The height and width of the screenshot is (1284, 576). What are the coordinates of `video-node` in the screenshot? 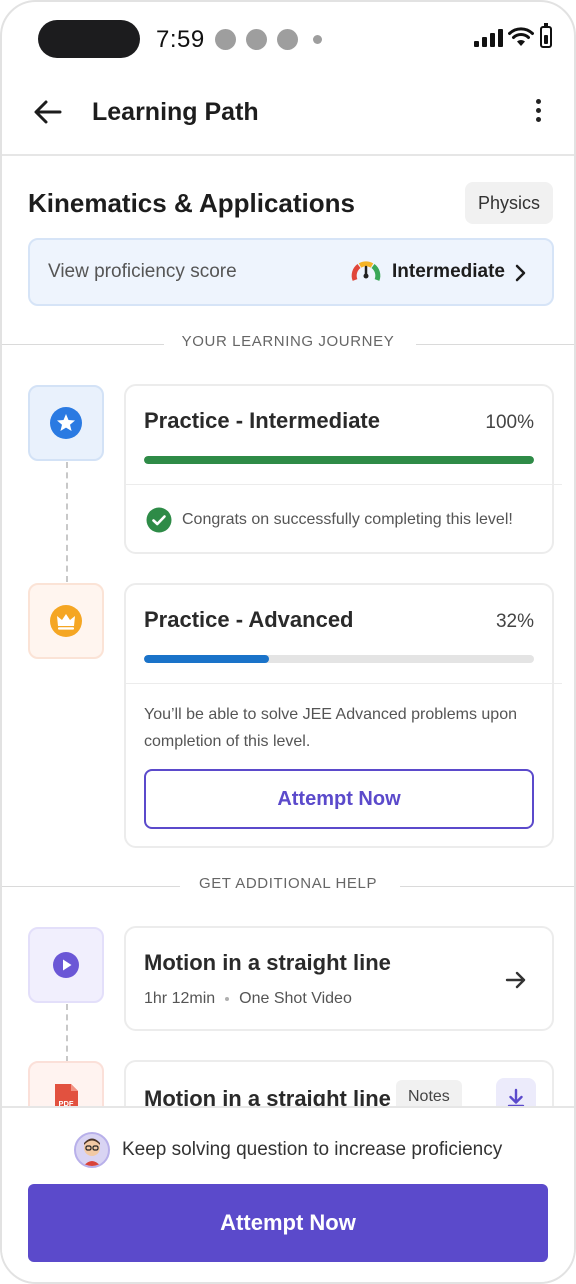 It's located at (66, 965).